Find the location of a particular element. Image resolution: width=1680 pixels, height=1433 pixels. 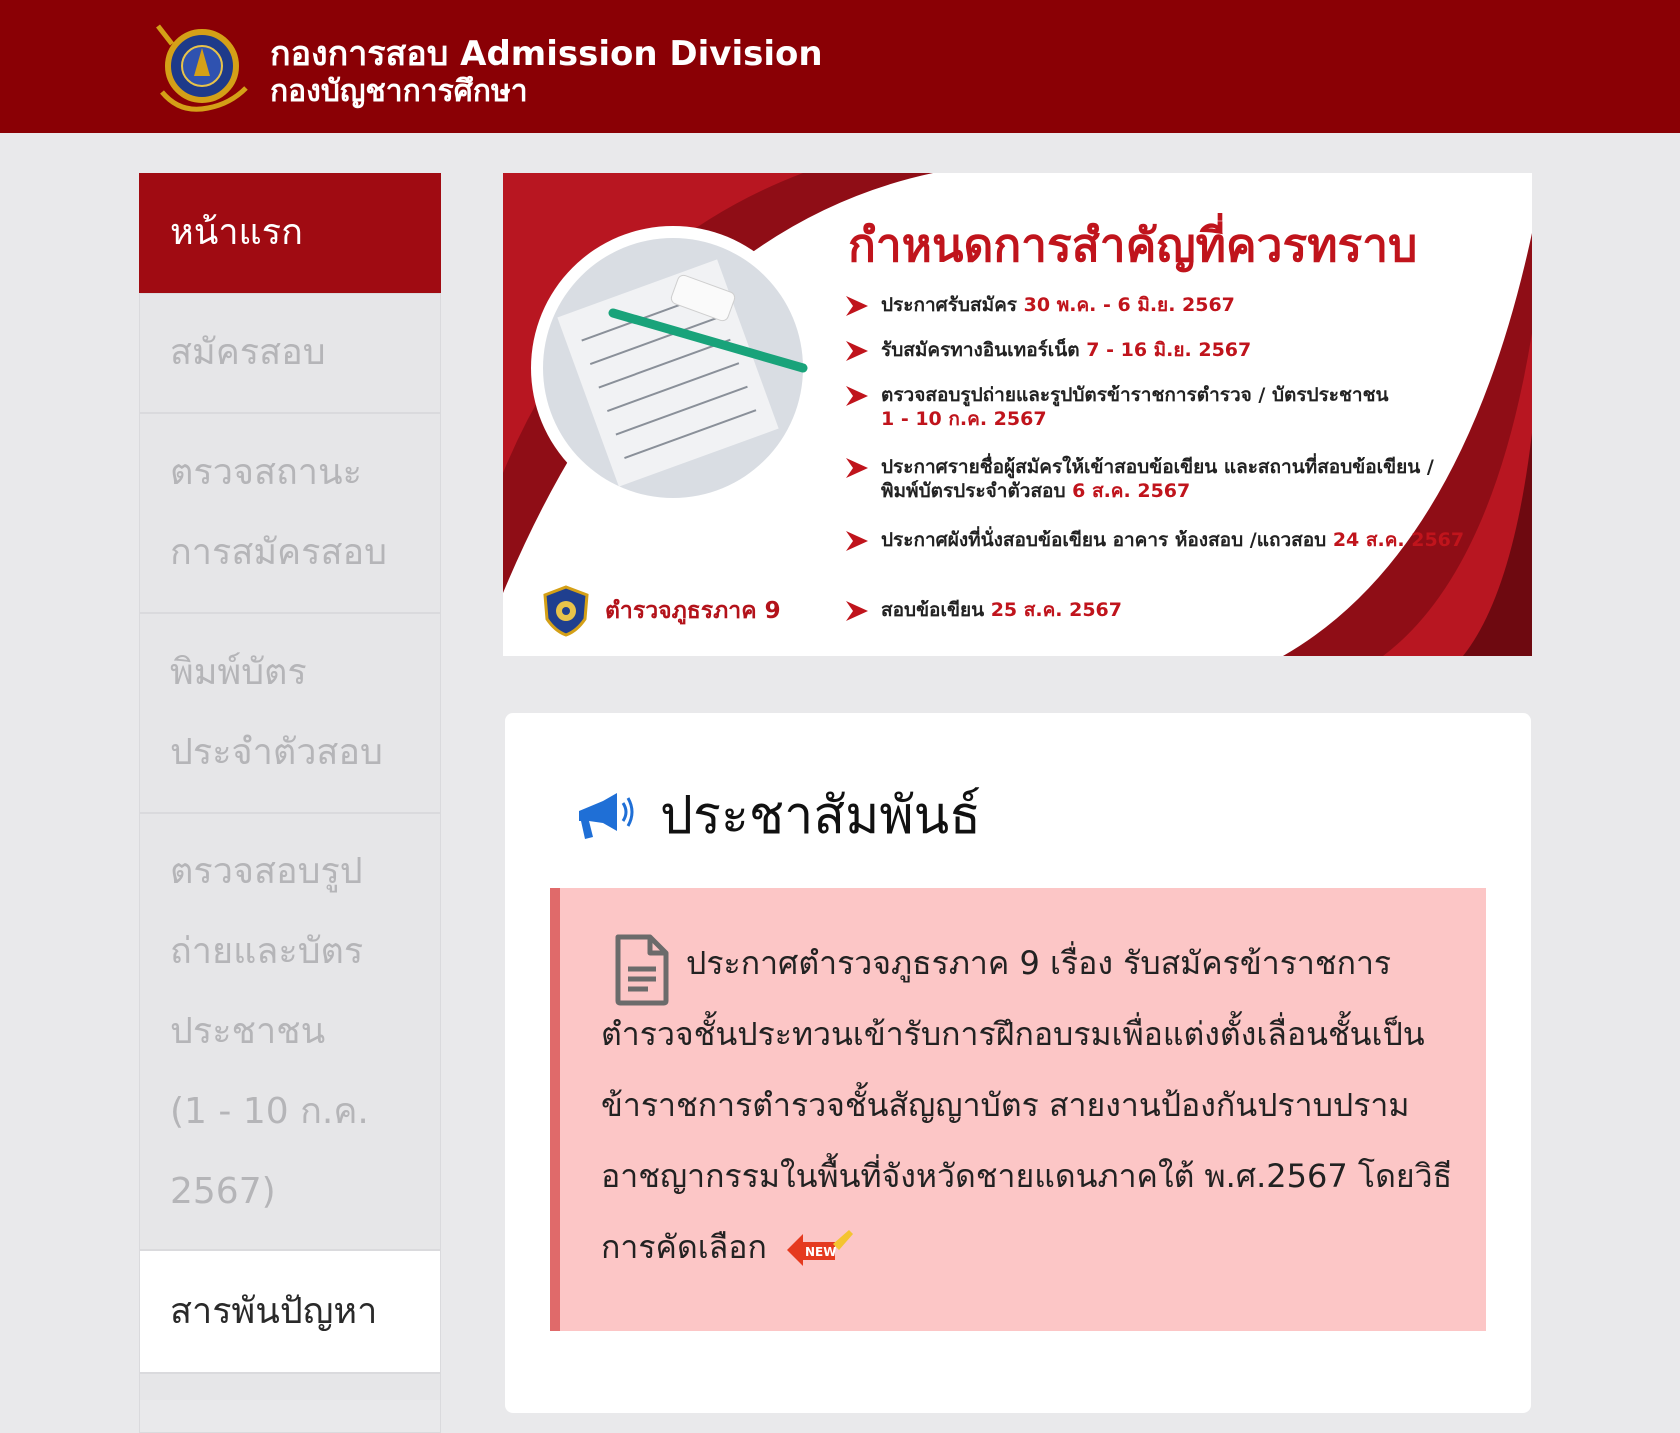

banner-title: กำหนดการสำคัญที่ควรทราบ is located at coordinates (1133, 245).